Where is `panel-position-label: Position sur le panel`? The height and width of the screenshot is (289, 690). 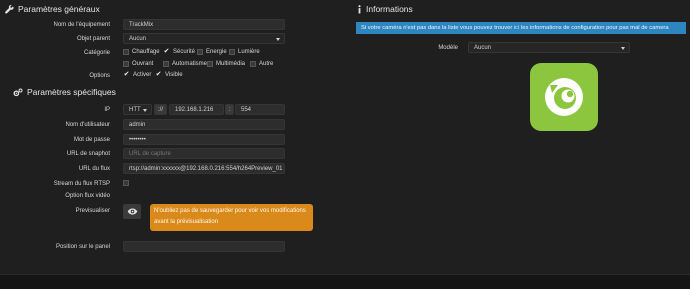 panel-position-label: Position sur le panel is located at coordinates (82, 247).